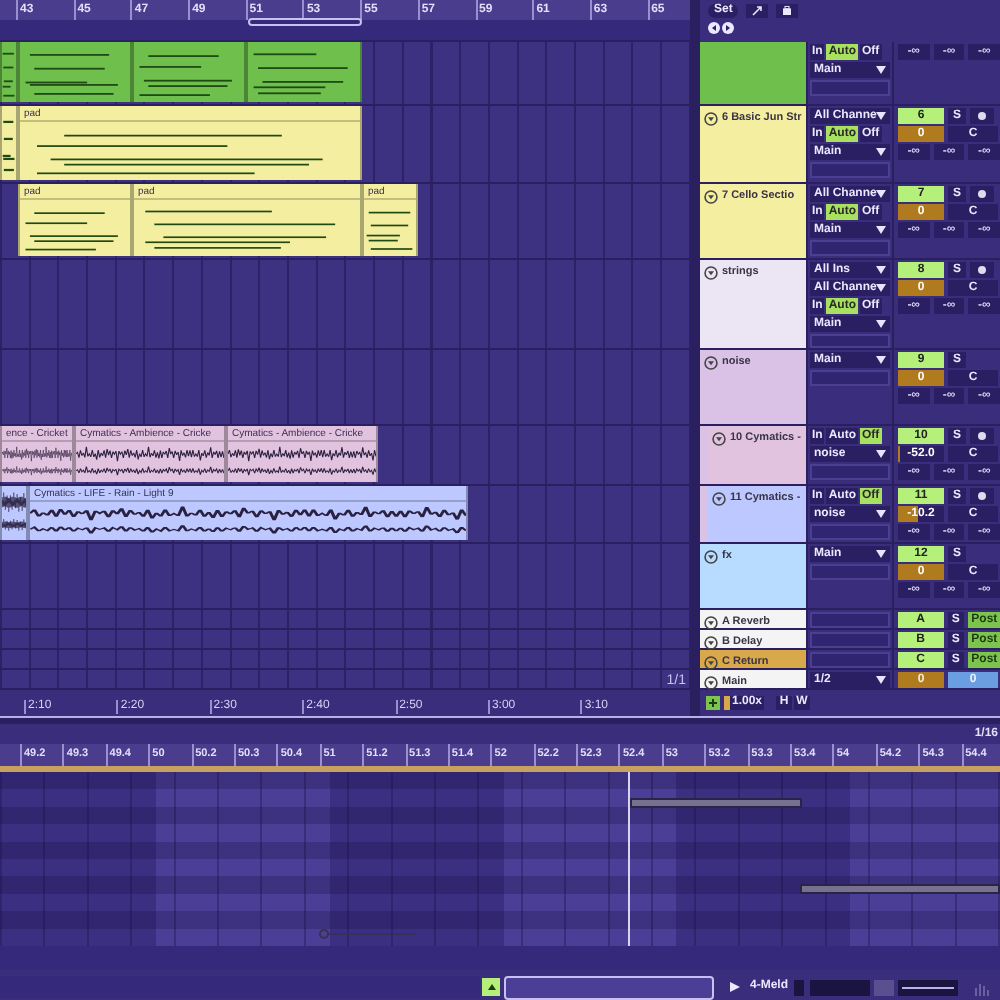  Describe the element at coordinates (735, 987) in the screenshot. I see `play-icon` at that location.